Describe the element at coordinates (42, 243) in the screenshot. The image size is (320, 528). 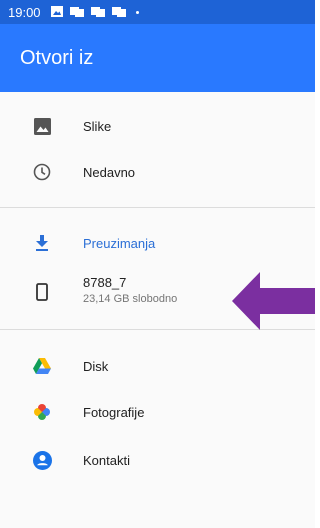
I see `download-icon` at that location.